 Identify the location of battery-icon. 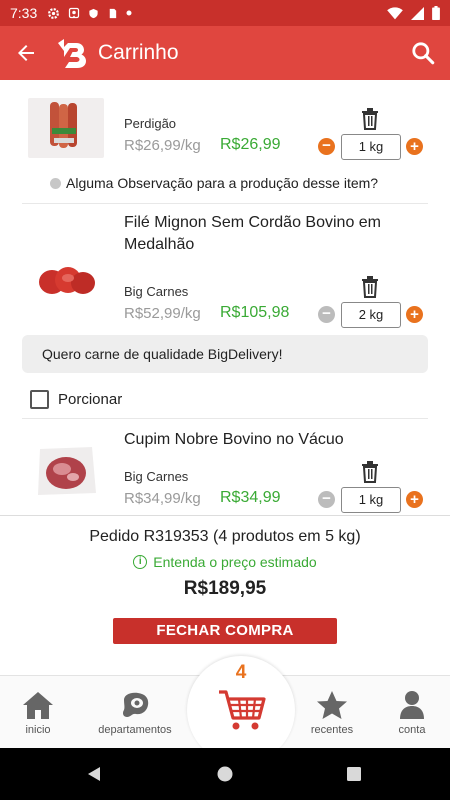
(436, 13).